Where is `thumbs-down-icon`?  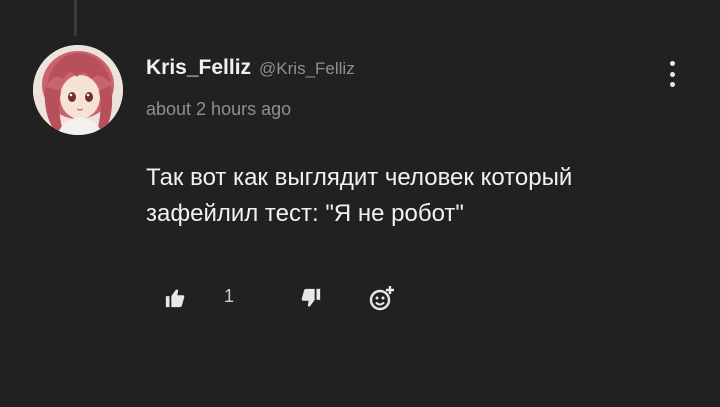 thumbs-down-icon is located at coordinates (311, 297).